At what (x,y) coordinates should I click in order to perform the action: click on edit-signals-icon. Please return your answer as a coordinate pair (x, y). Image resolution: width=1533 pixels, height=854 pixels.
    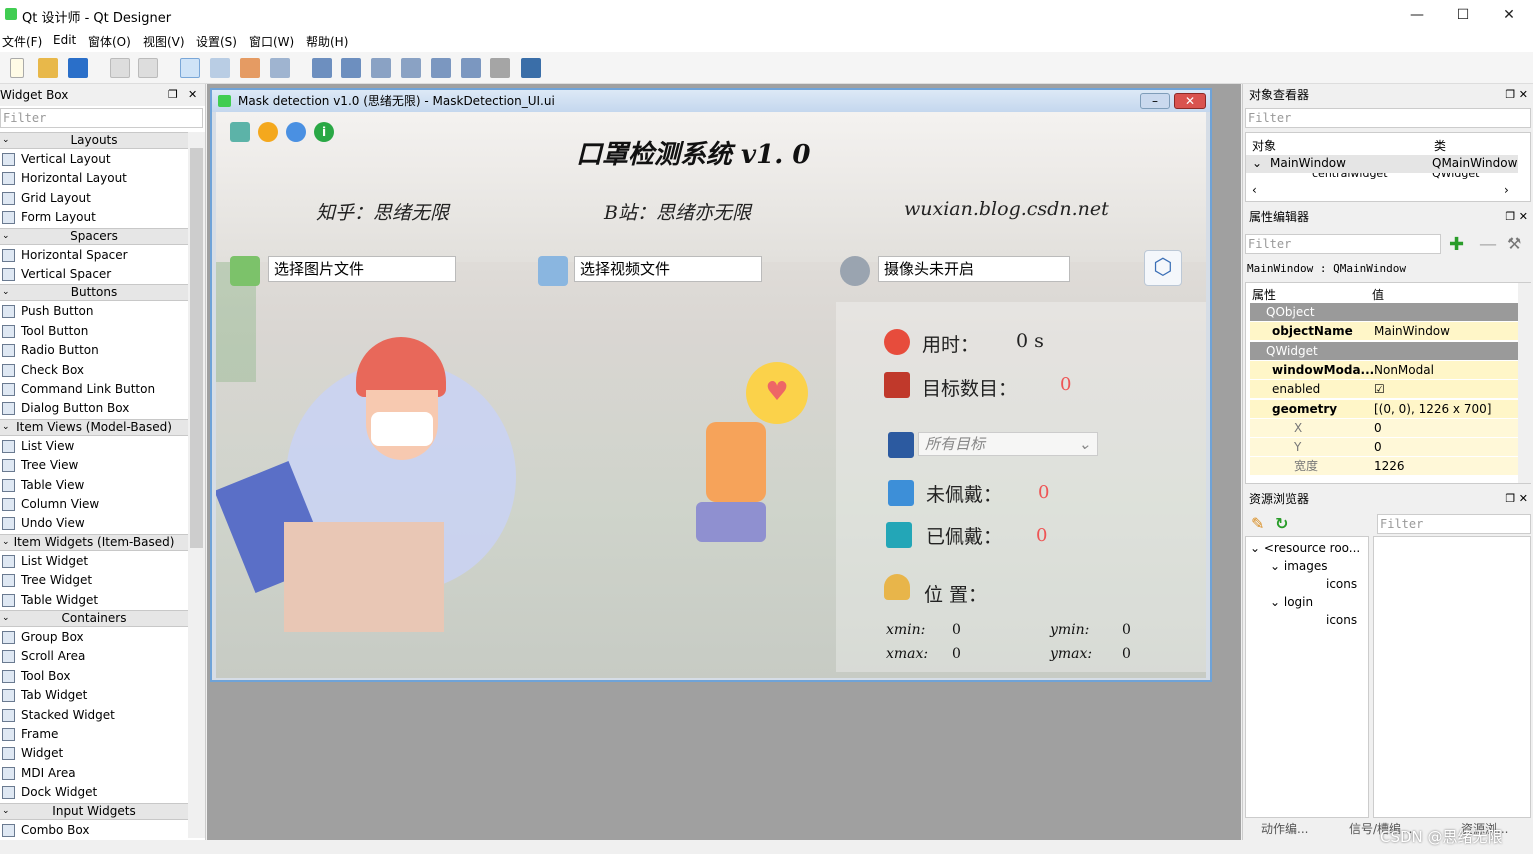
    Looking at the image, I should click on (220, 68).